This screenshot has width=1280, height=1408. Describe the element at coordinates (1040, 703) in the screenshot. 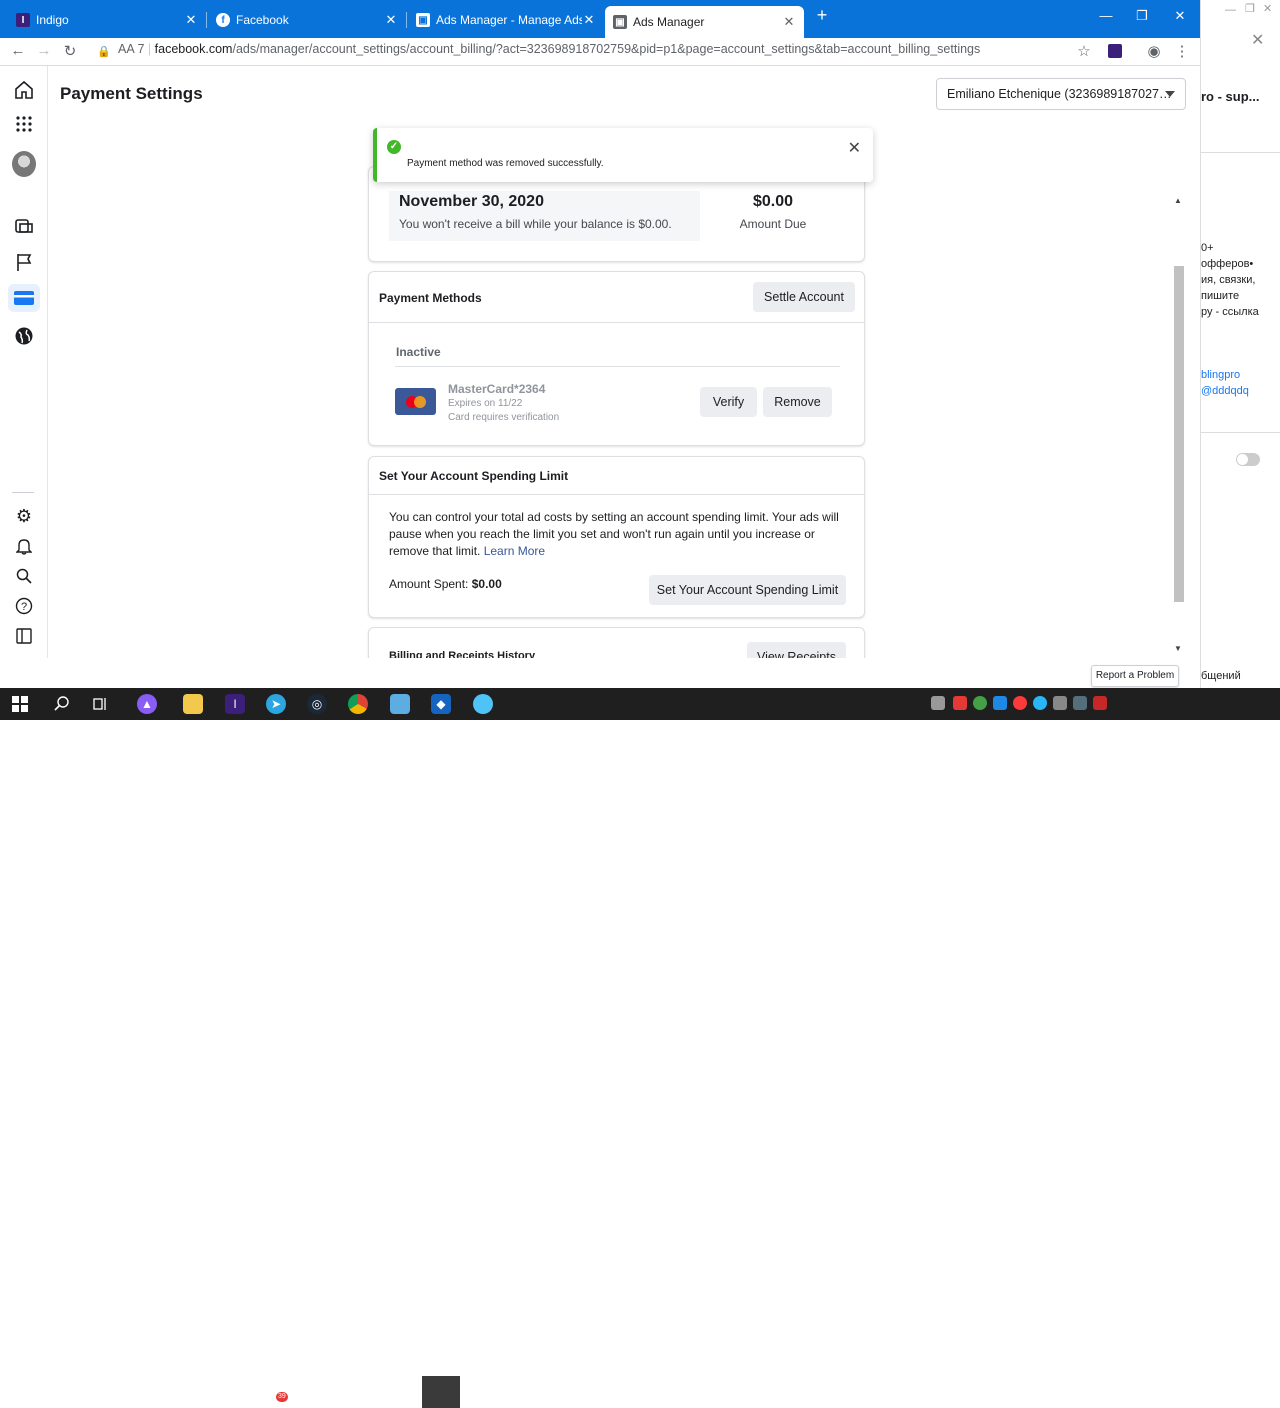

I see `telegram-tray-icon` at that location.